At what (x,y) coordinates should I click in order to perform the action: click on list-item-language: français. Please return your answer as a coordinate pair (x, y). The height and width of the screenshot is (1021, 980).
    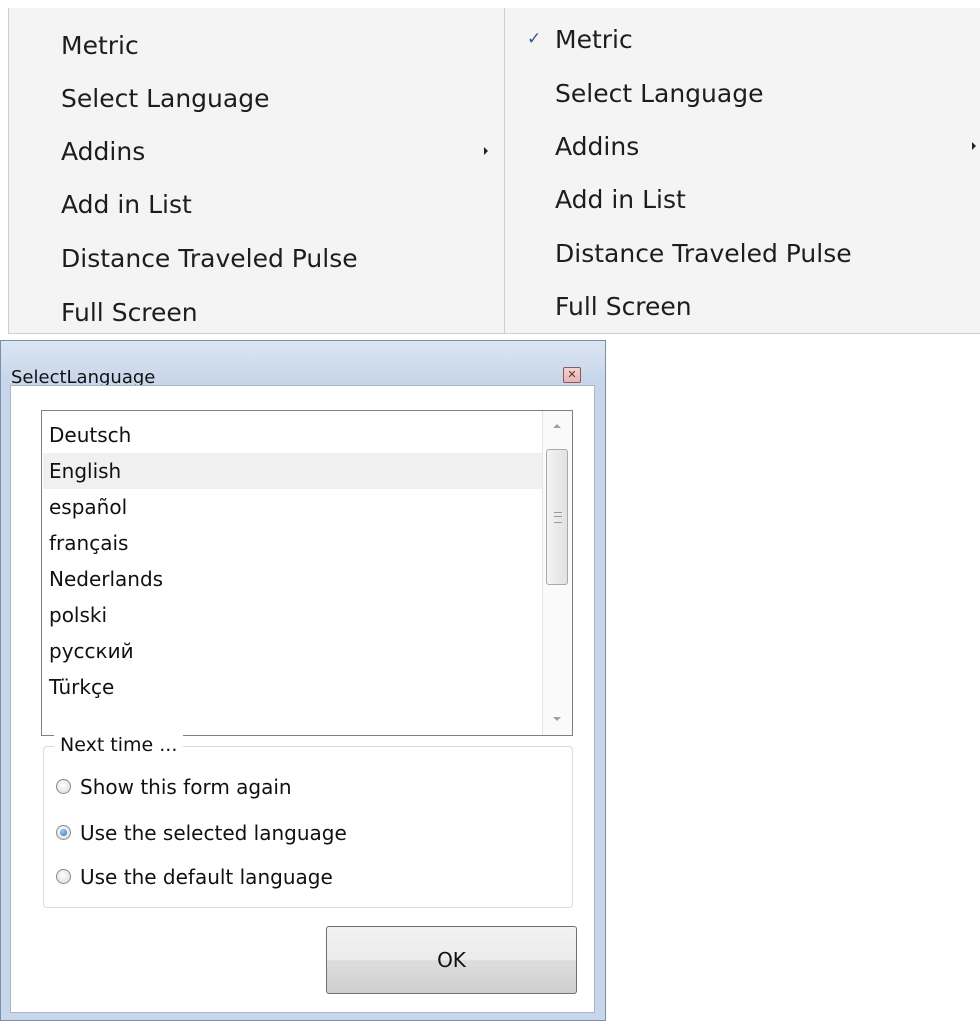
    Looking at the image, I should click on (292, 543).